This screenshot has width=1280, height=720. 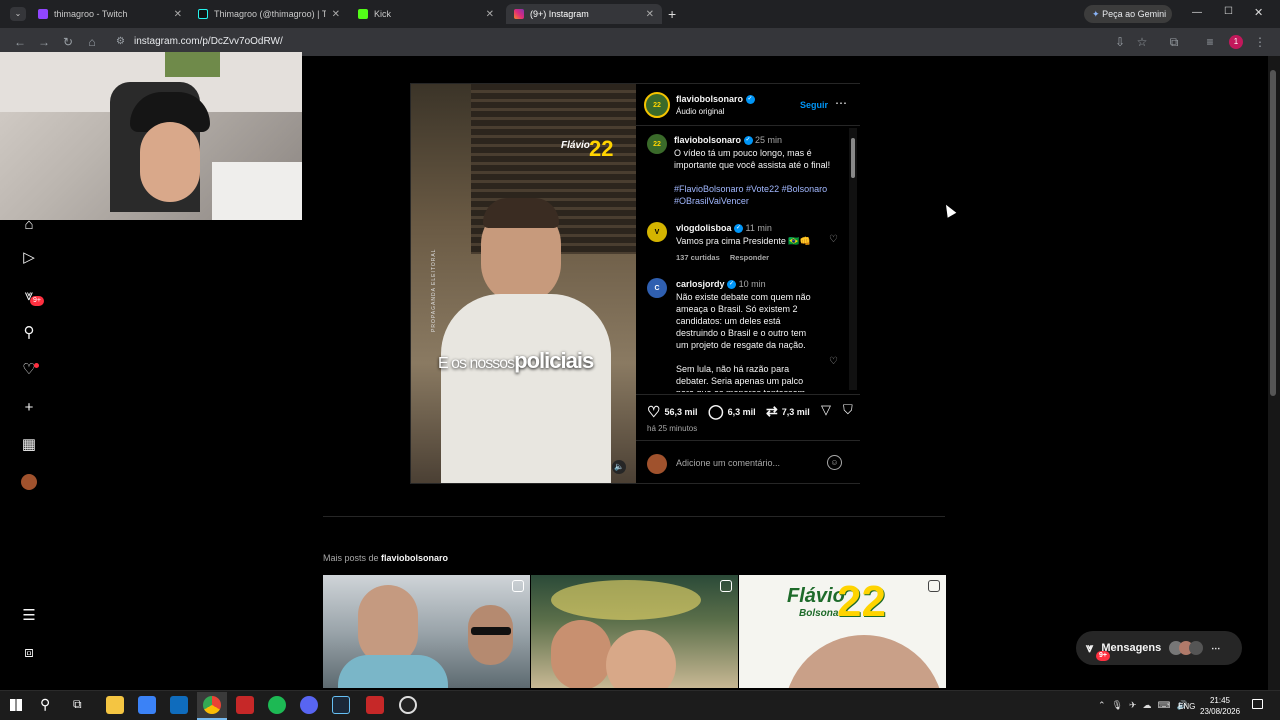 I want to click on audio-label: Áudio original, so click(x=700, y=111).